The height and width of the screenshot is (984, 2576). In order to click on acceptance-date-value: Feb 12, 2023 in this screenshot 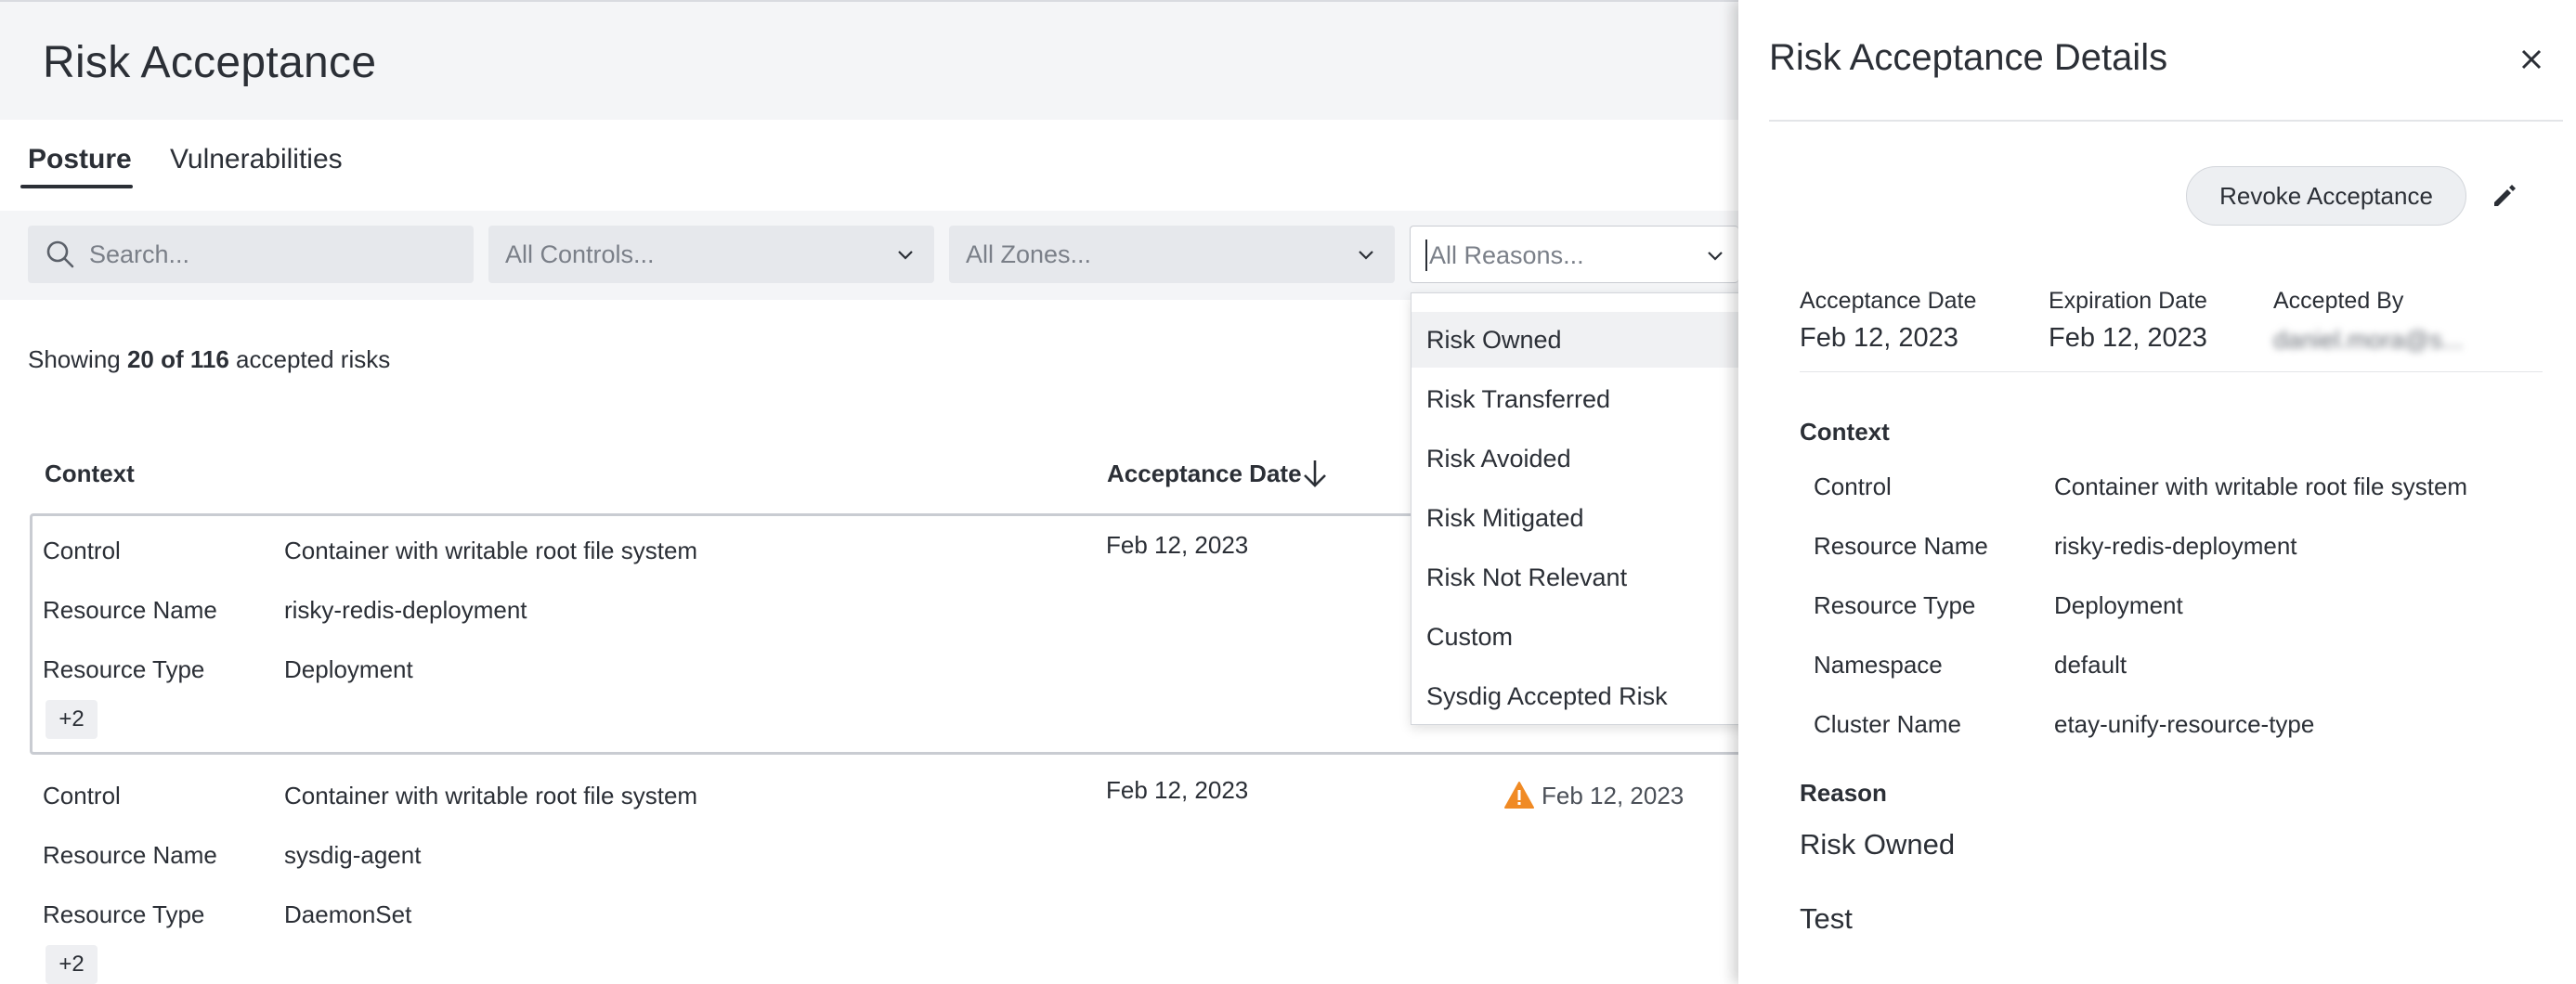, I will do `click(1879, 338)`.